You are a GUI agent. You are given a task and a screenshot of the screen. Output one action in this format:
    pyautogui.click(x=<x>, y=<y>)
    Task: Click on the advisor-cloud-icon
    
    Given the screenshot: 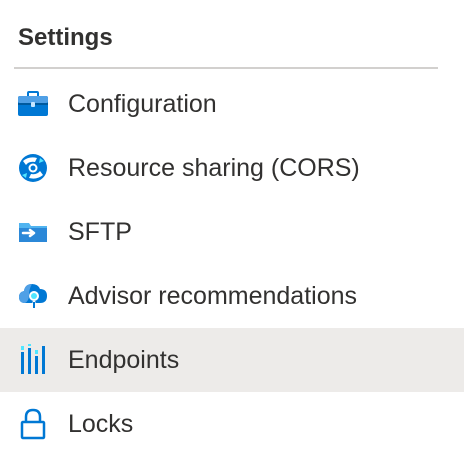 What is the action you would take?
    pyautogui.click(x=33, y=296)
    